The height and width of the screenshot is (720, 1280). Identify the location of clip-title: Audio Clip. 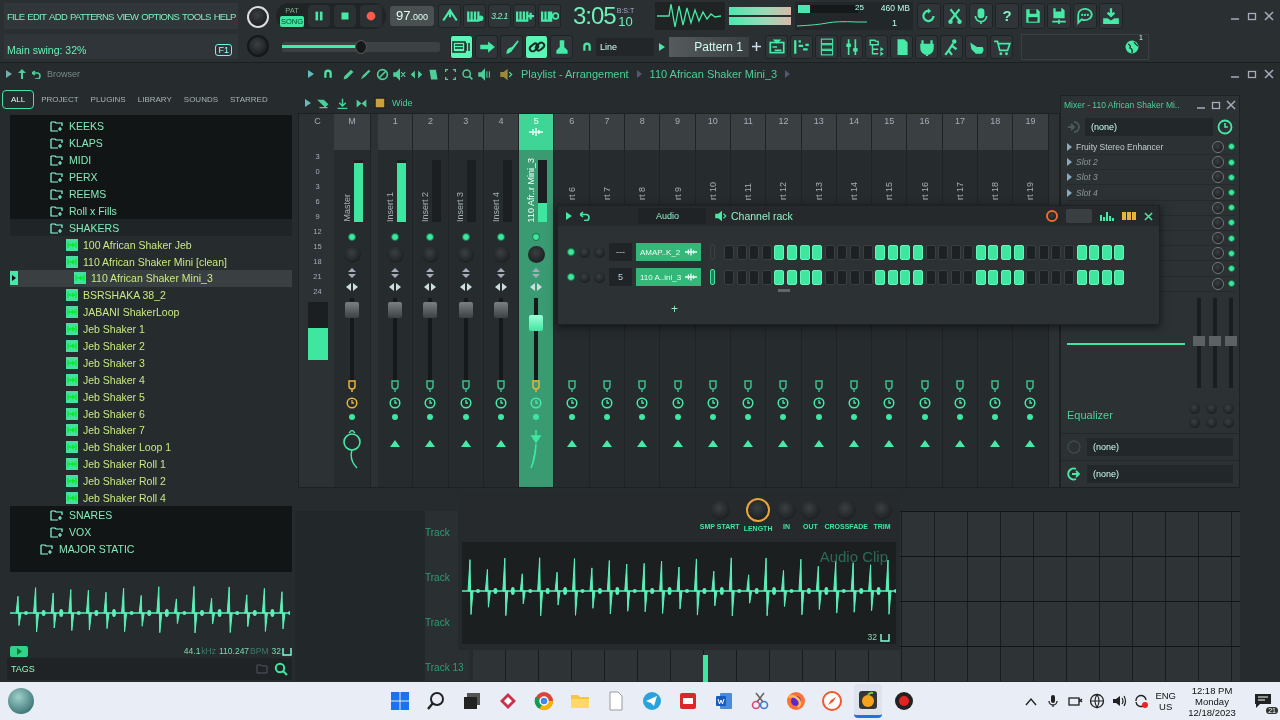
(853, 556).